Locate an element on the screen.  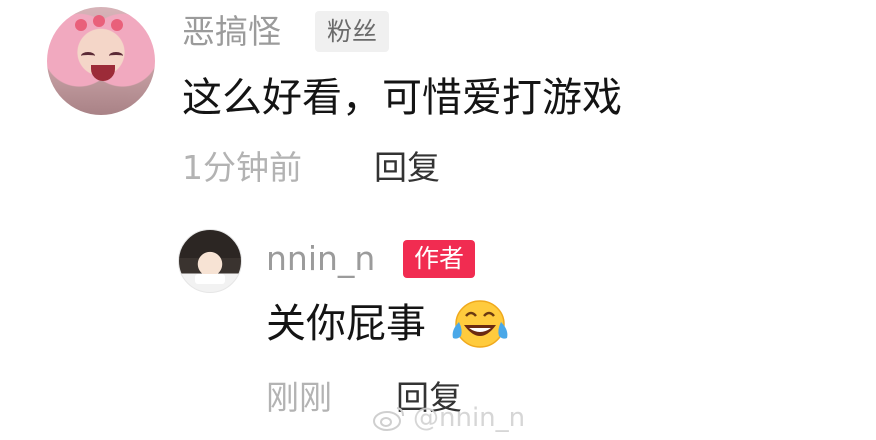
watermark-text: @nnin_n is located at coordinates (469, 418).